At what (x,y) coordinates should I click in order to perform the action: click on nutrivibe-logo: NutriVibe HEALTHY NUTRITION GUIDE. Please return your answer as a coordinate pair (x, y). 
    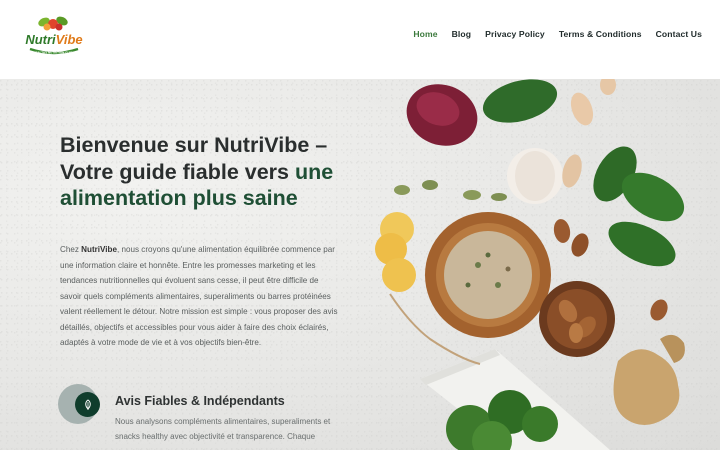
    Looking at the image, I should click on (54, 37).